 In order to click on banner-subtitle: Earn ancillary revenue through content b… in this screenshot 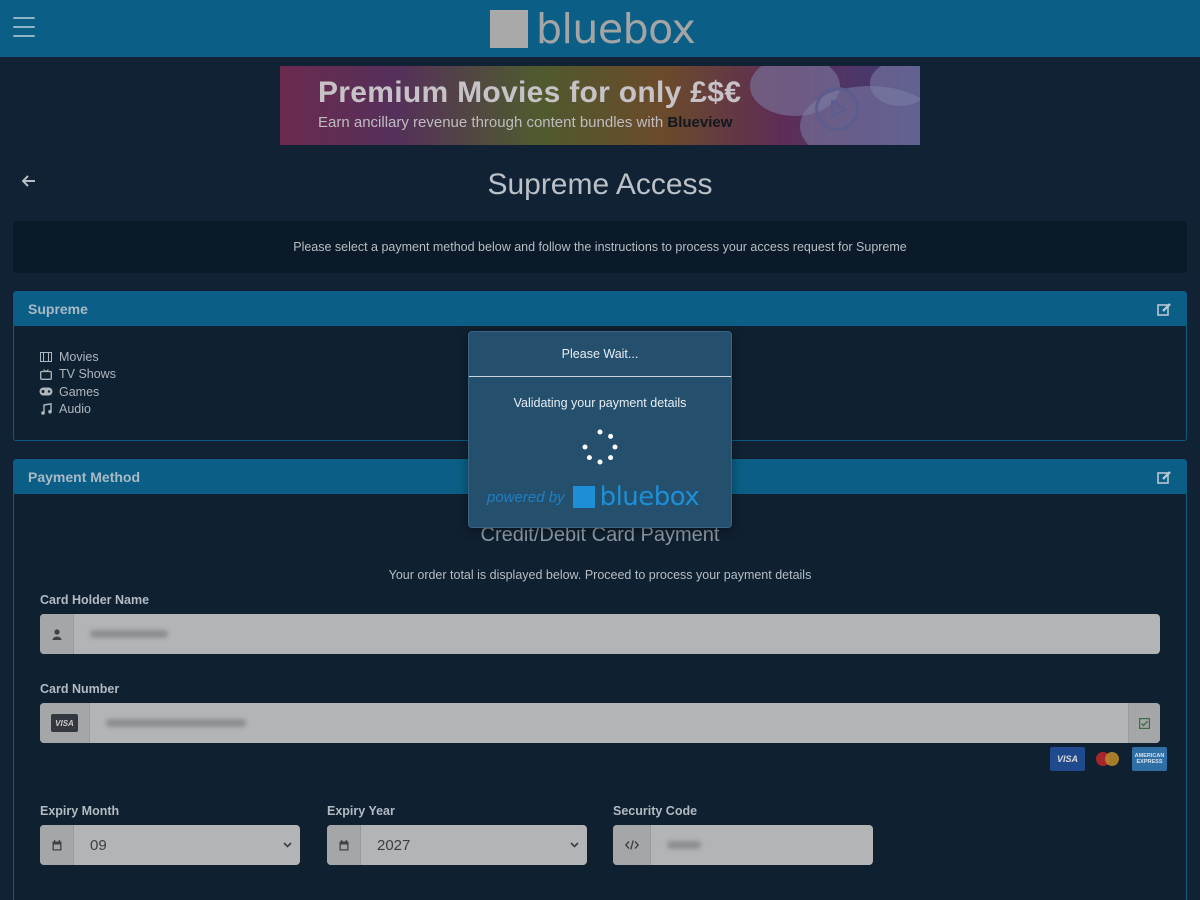, I will do `click(525, 122)`.